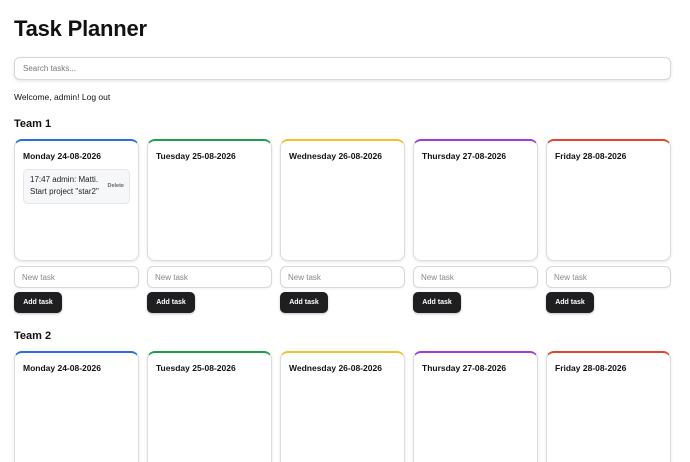 This screenshot has width=690, height=462. Describe the element at coordinates (608, 277) in the screenshot. I see `new-task-input-friday` at that location.